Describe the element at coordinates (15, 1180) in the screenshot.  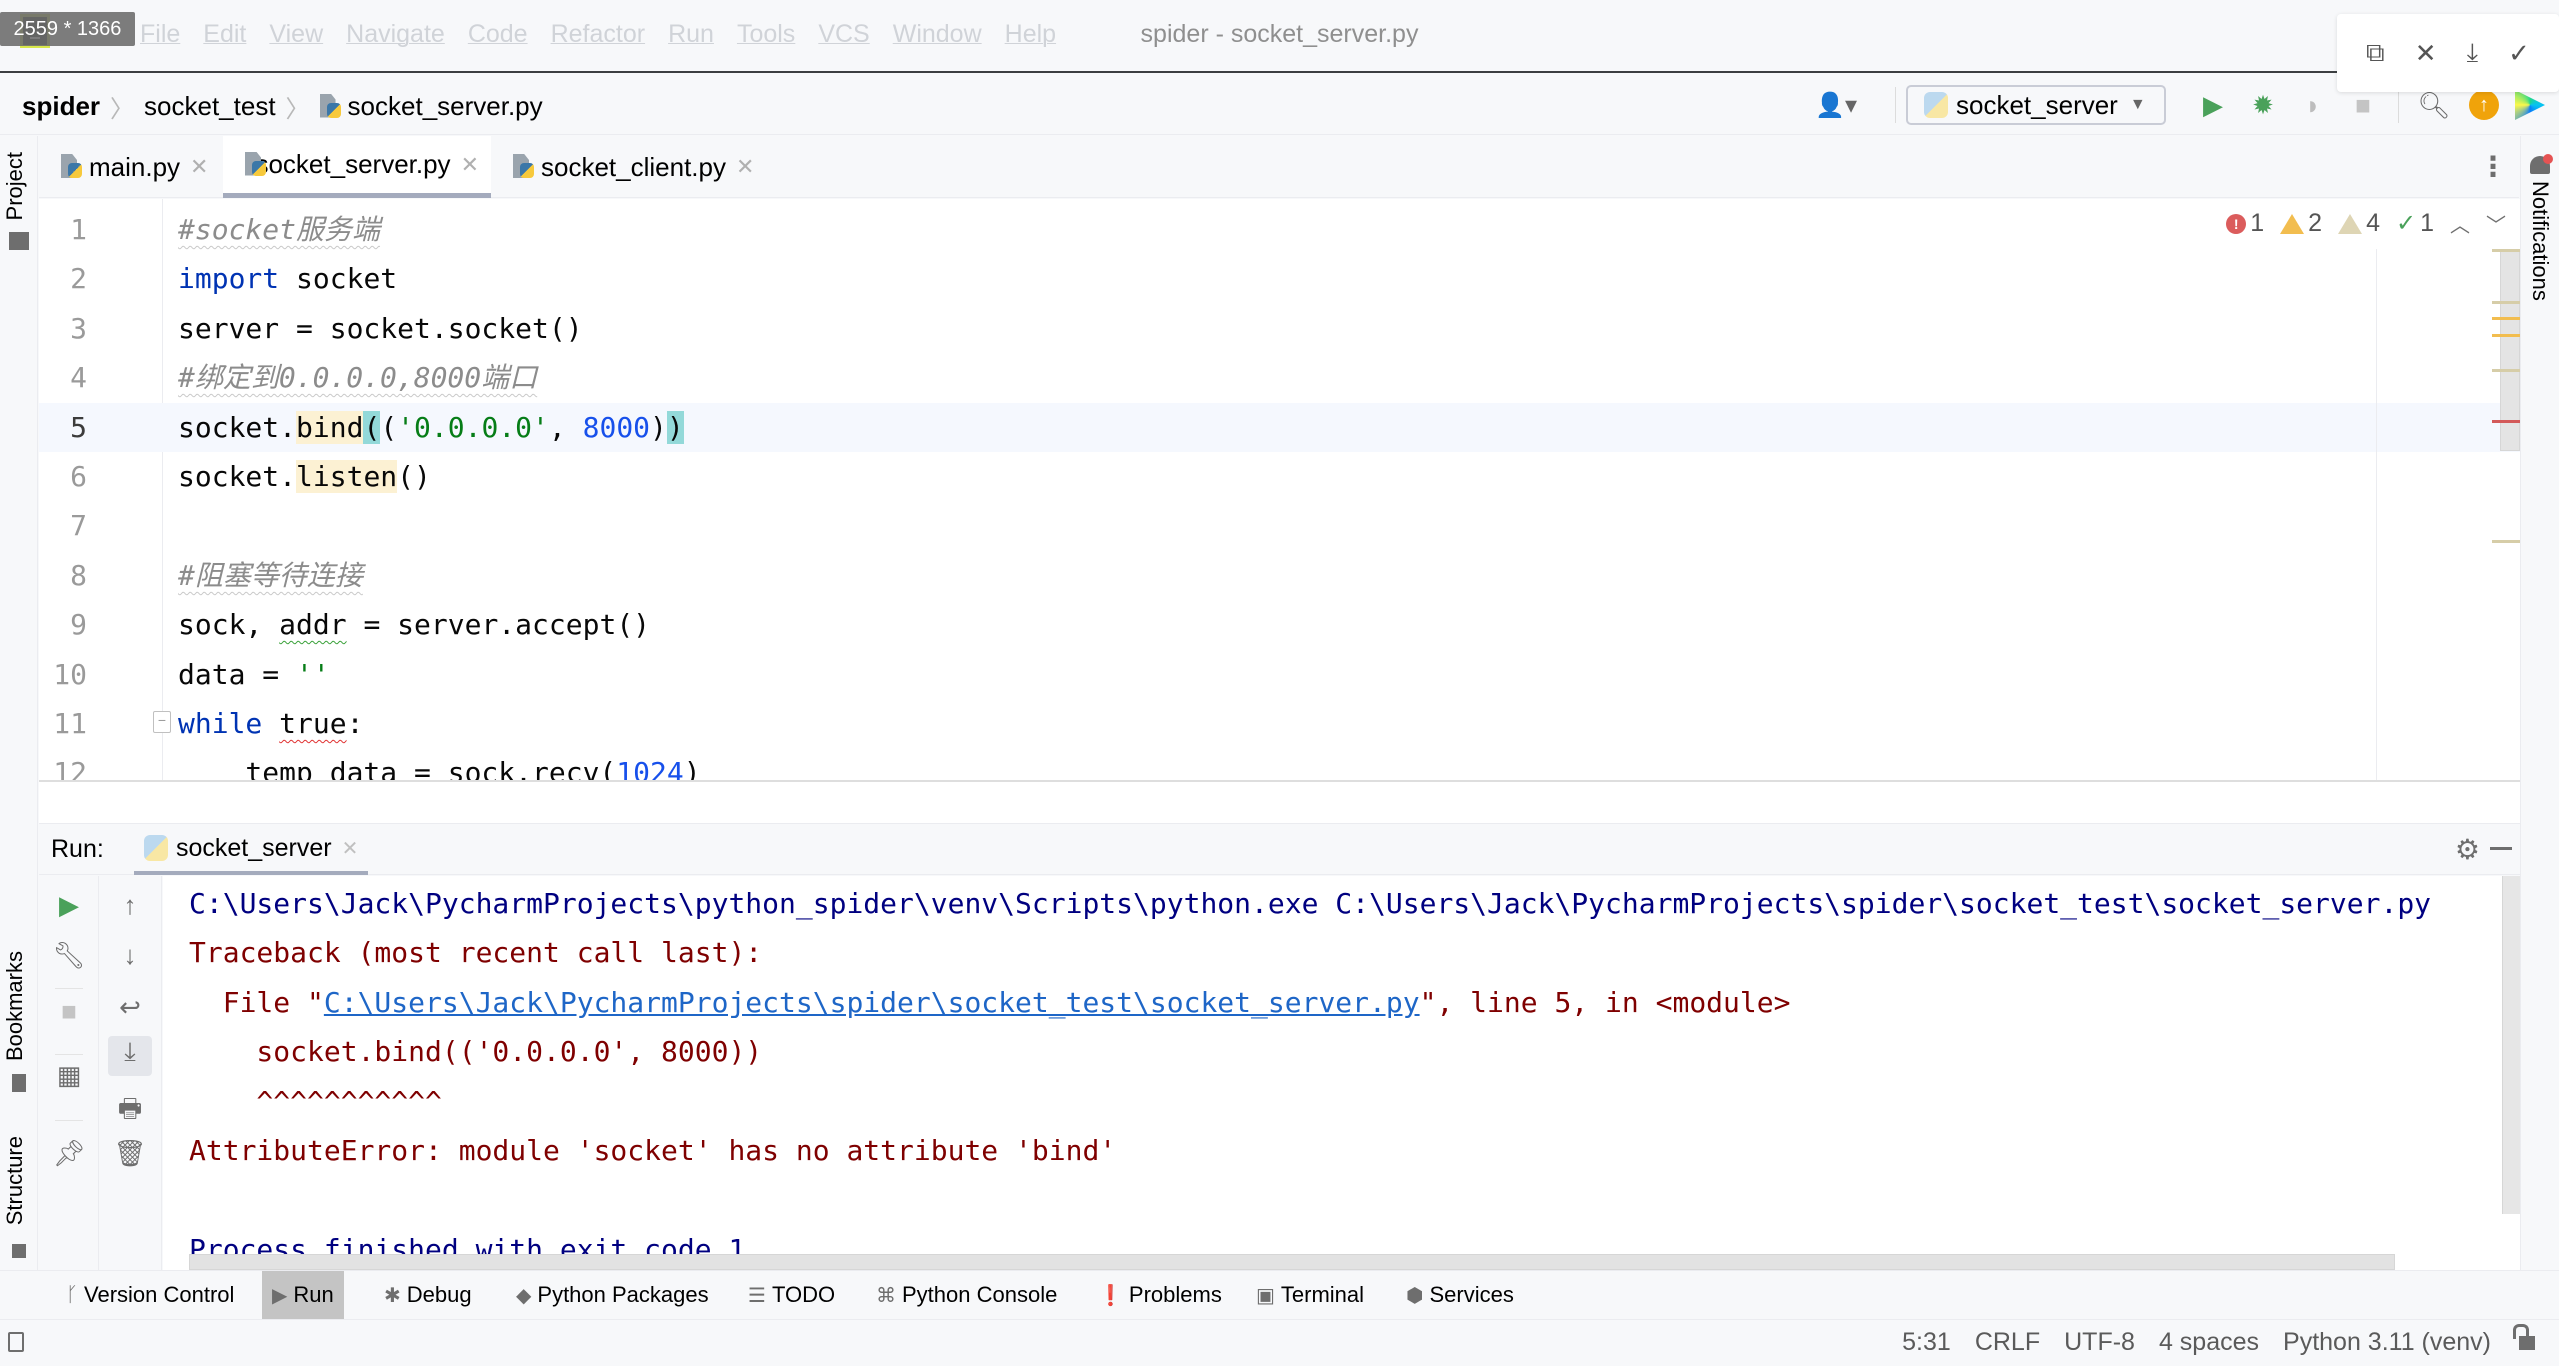
I see `tool-window-structure: Structure` at that location.